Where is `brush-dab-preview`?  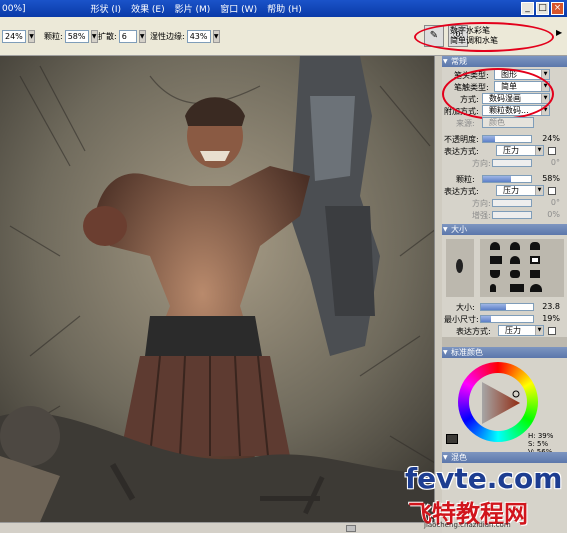
brush-dab-preview is located at coordinates (459, 266).